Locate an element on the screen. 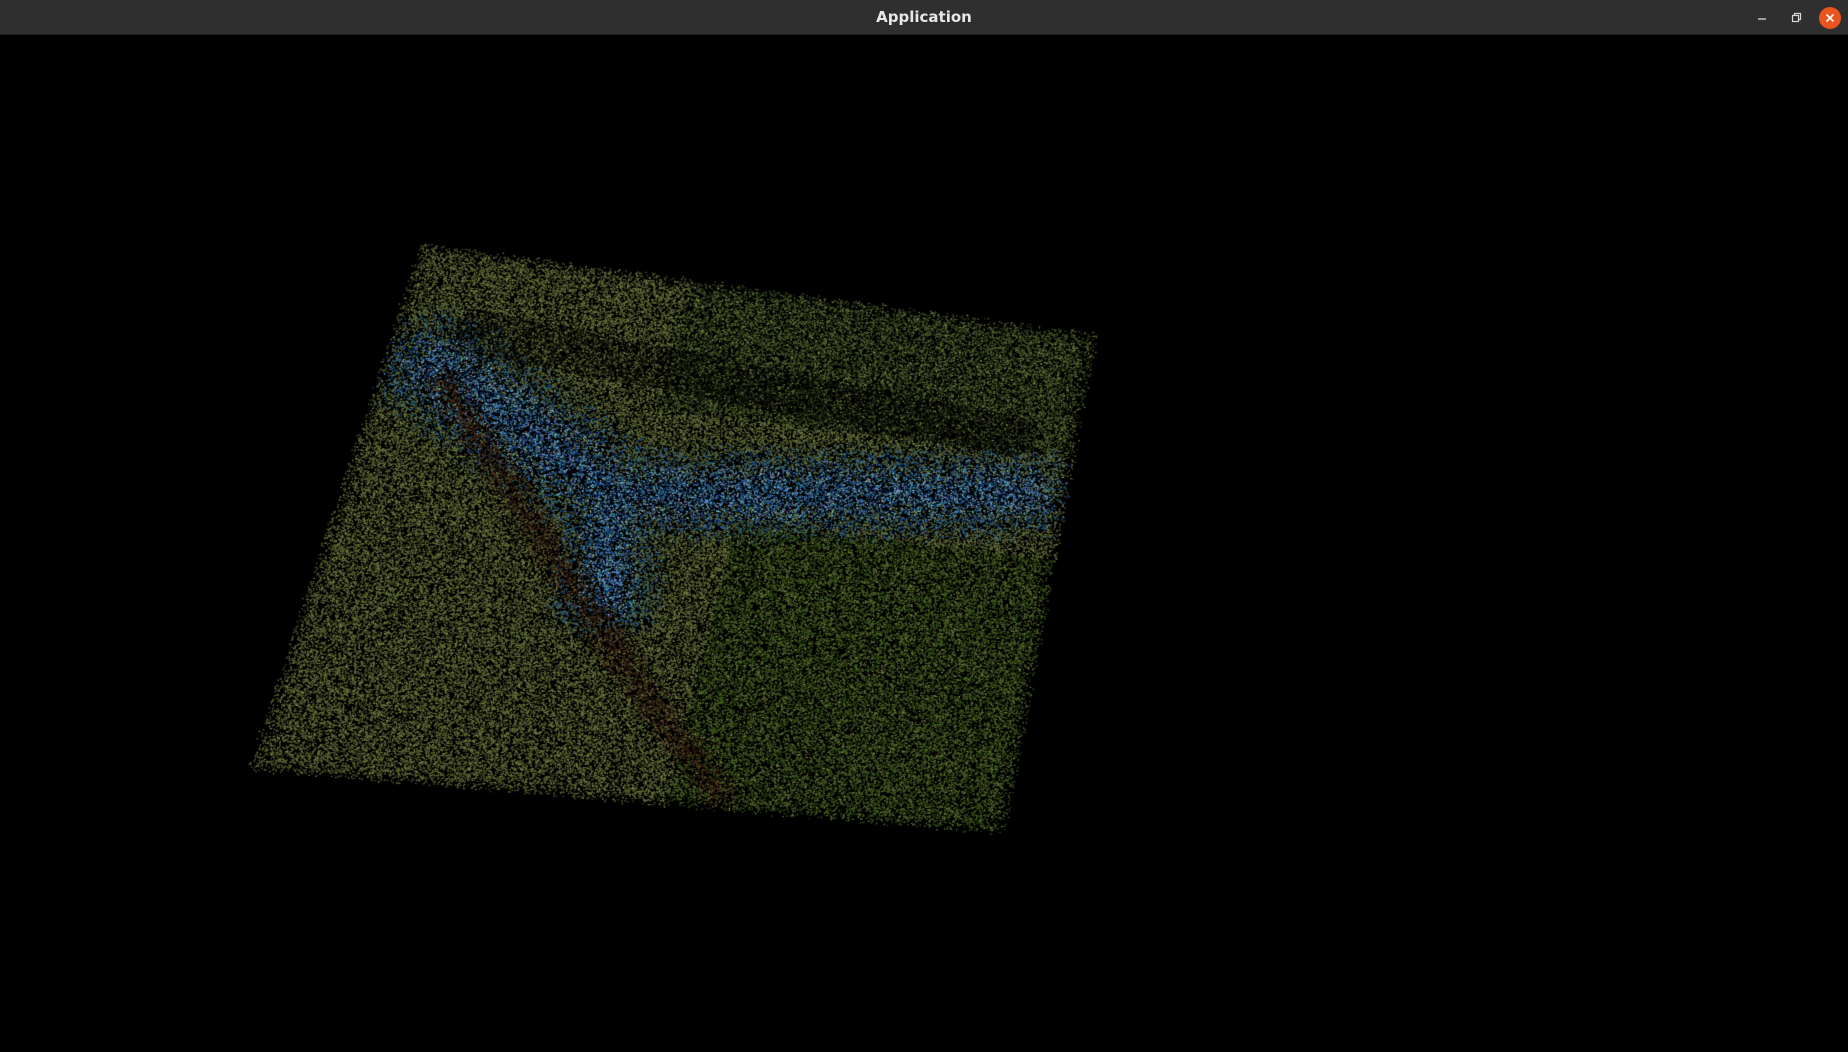  title-bar: Application is located at coordinates (924, 17).